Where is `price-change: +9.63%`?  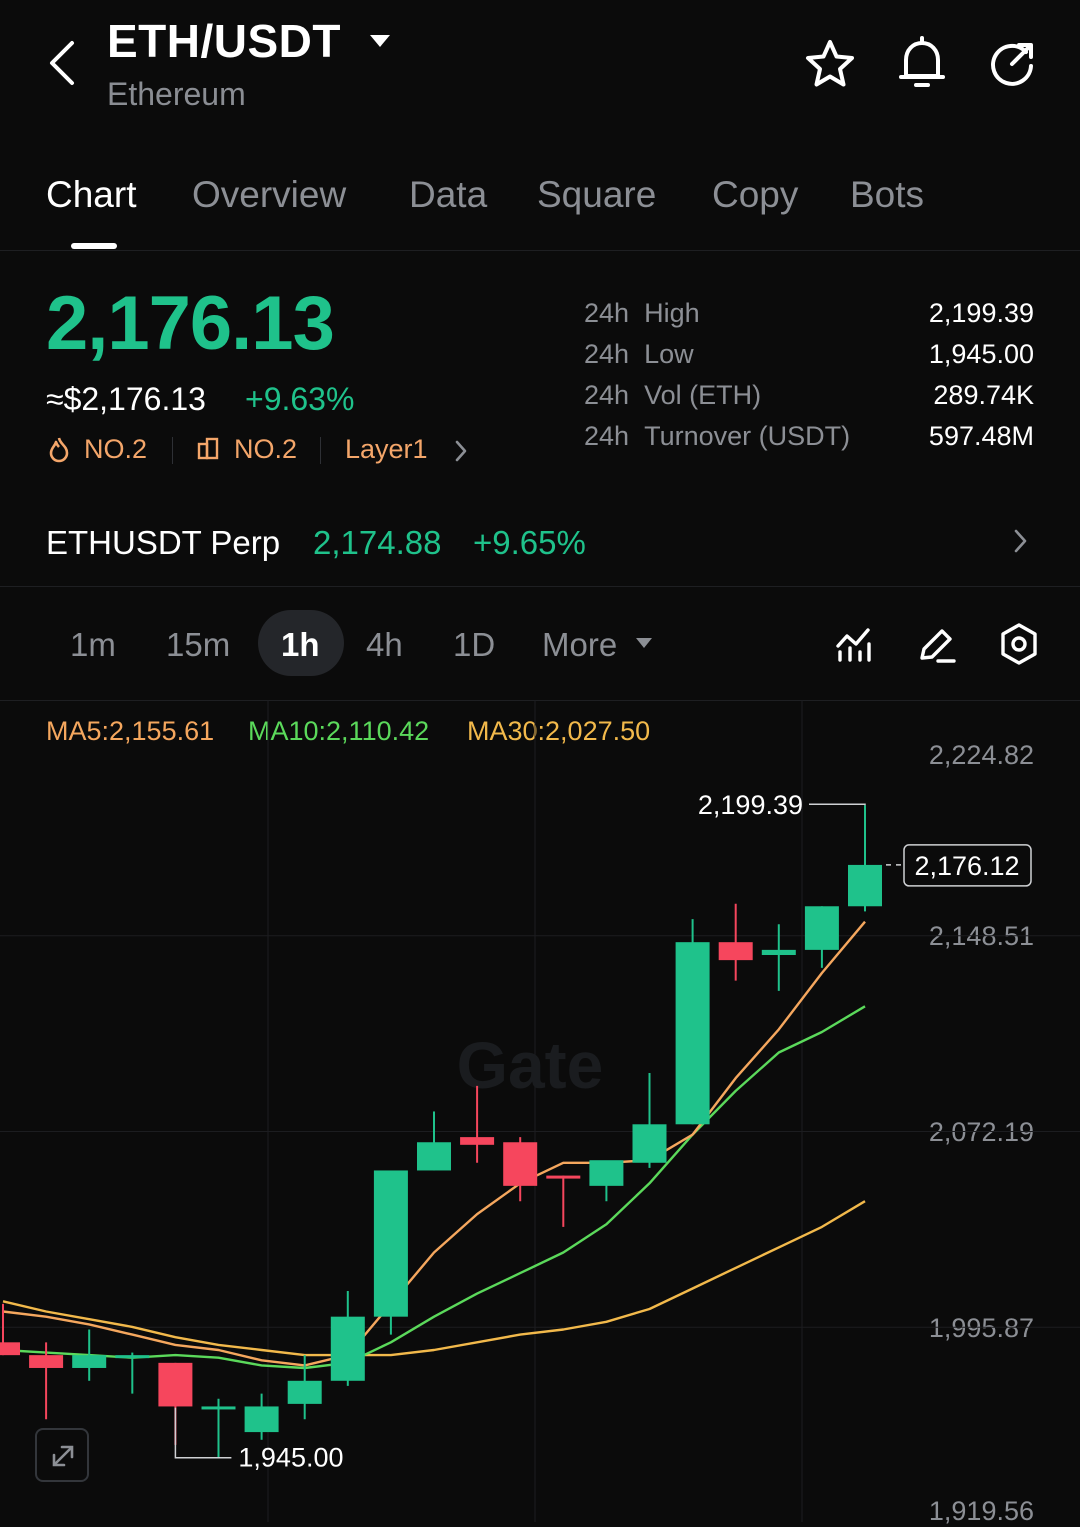 price-change: +9.63% is located at coordinates (300, 399).